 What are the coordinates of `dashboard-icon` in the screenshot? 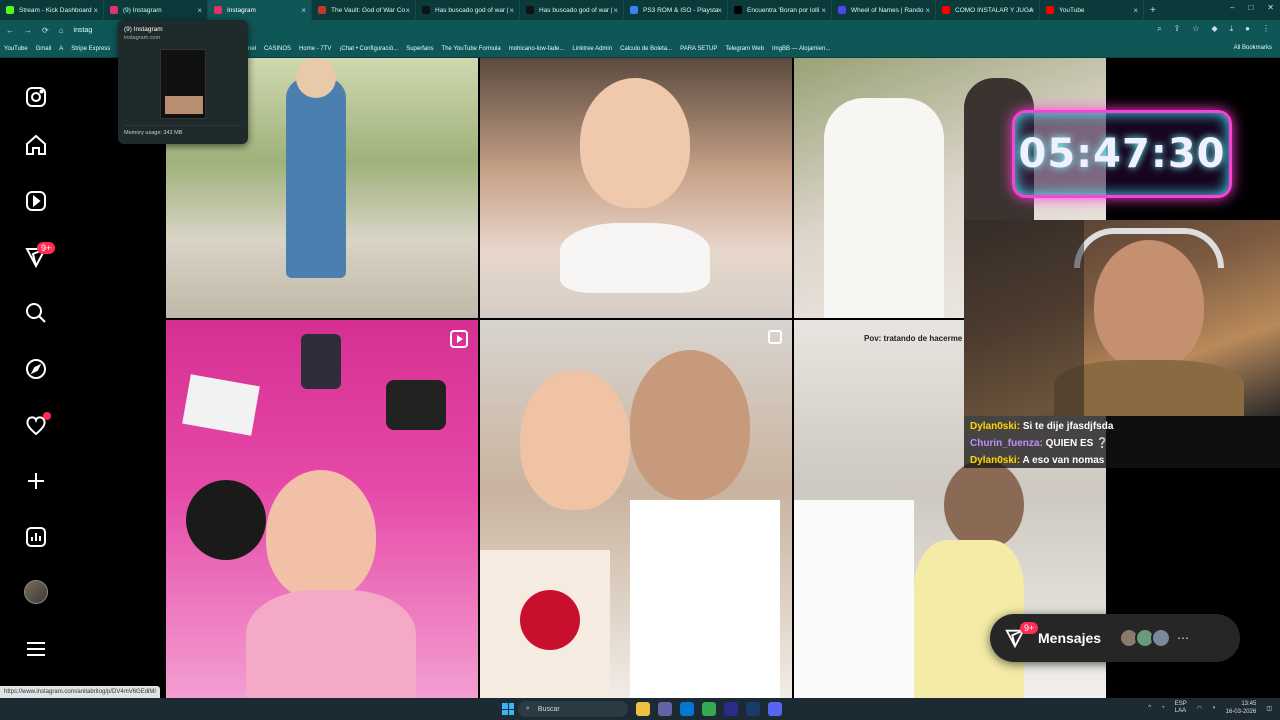 It's located at (36, 537).